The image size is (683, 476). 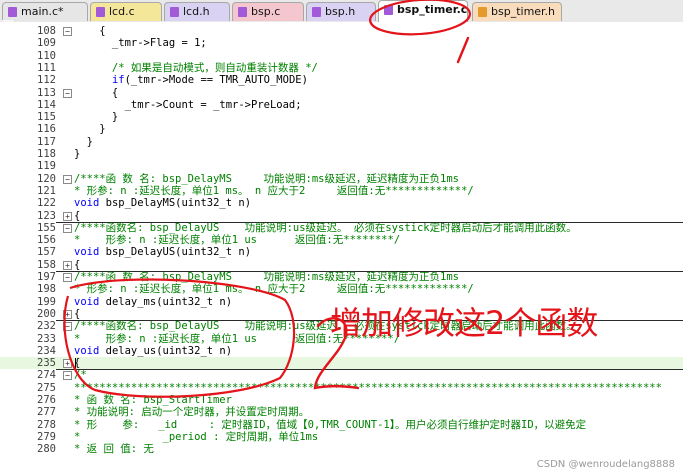 I want to click on line-number: 276, so click(x=46, y=400).